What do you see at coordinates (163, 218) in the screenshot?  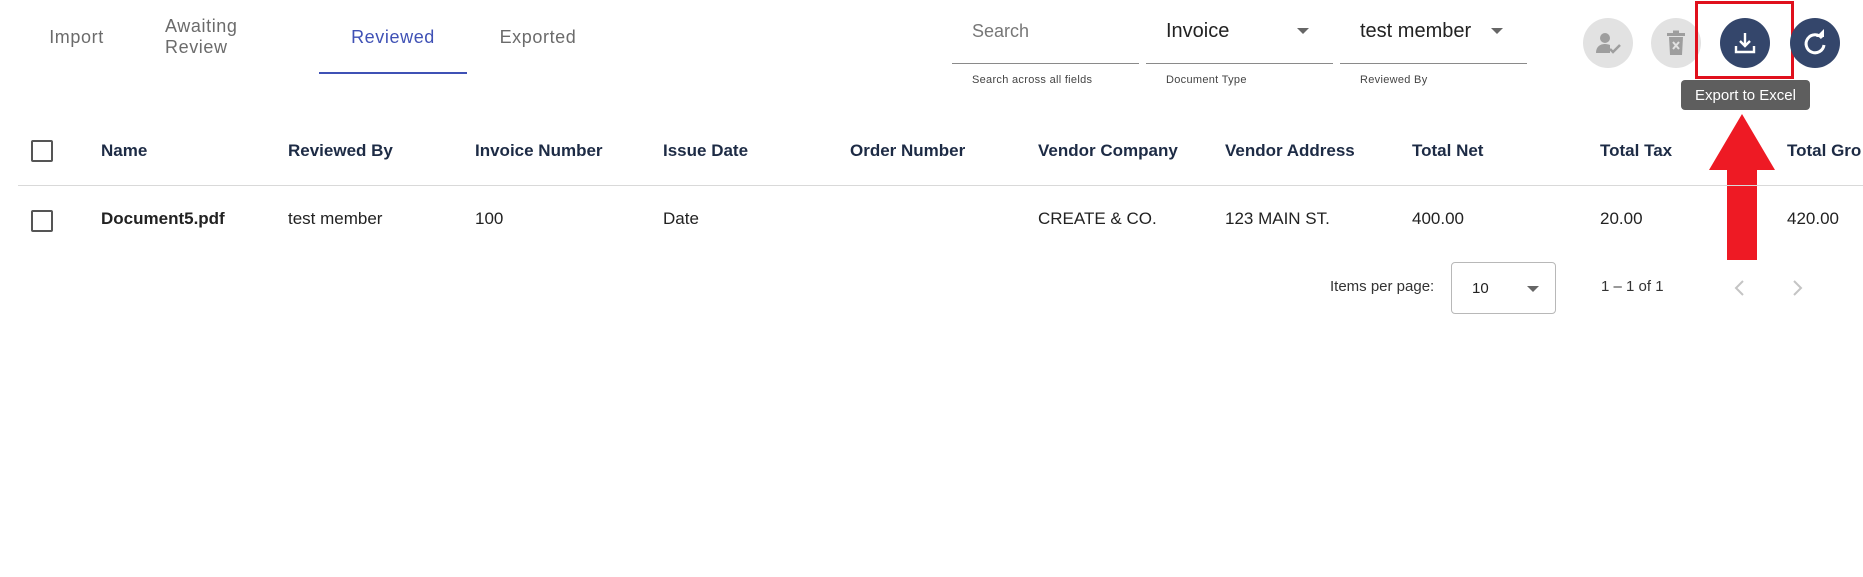 I see `cell-name: Document5.pdf` at bounding box center [163, 218].